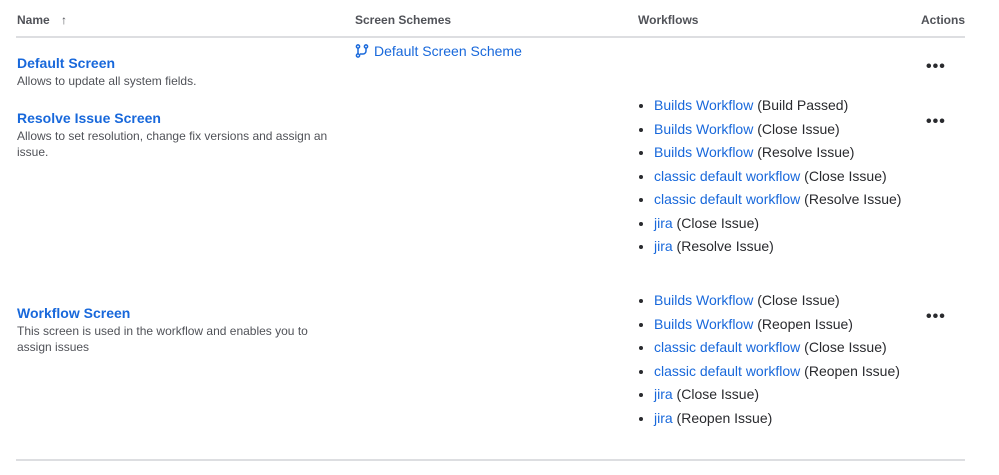  Describe the element at coordinates (448, 51) in the screenshot. I see `screen-scheme-label: Default Screen Scheme` at that location.